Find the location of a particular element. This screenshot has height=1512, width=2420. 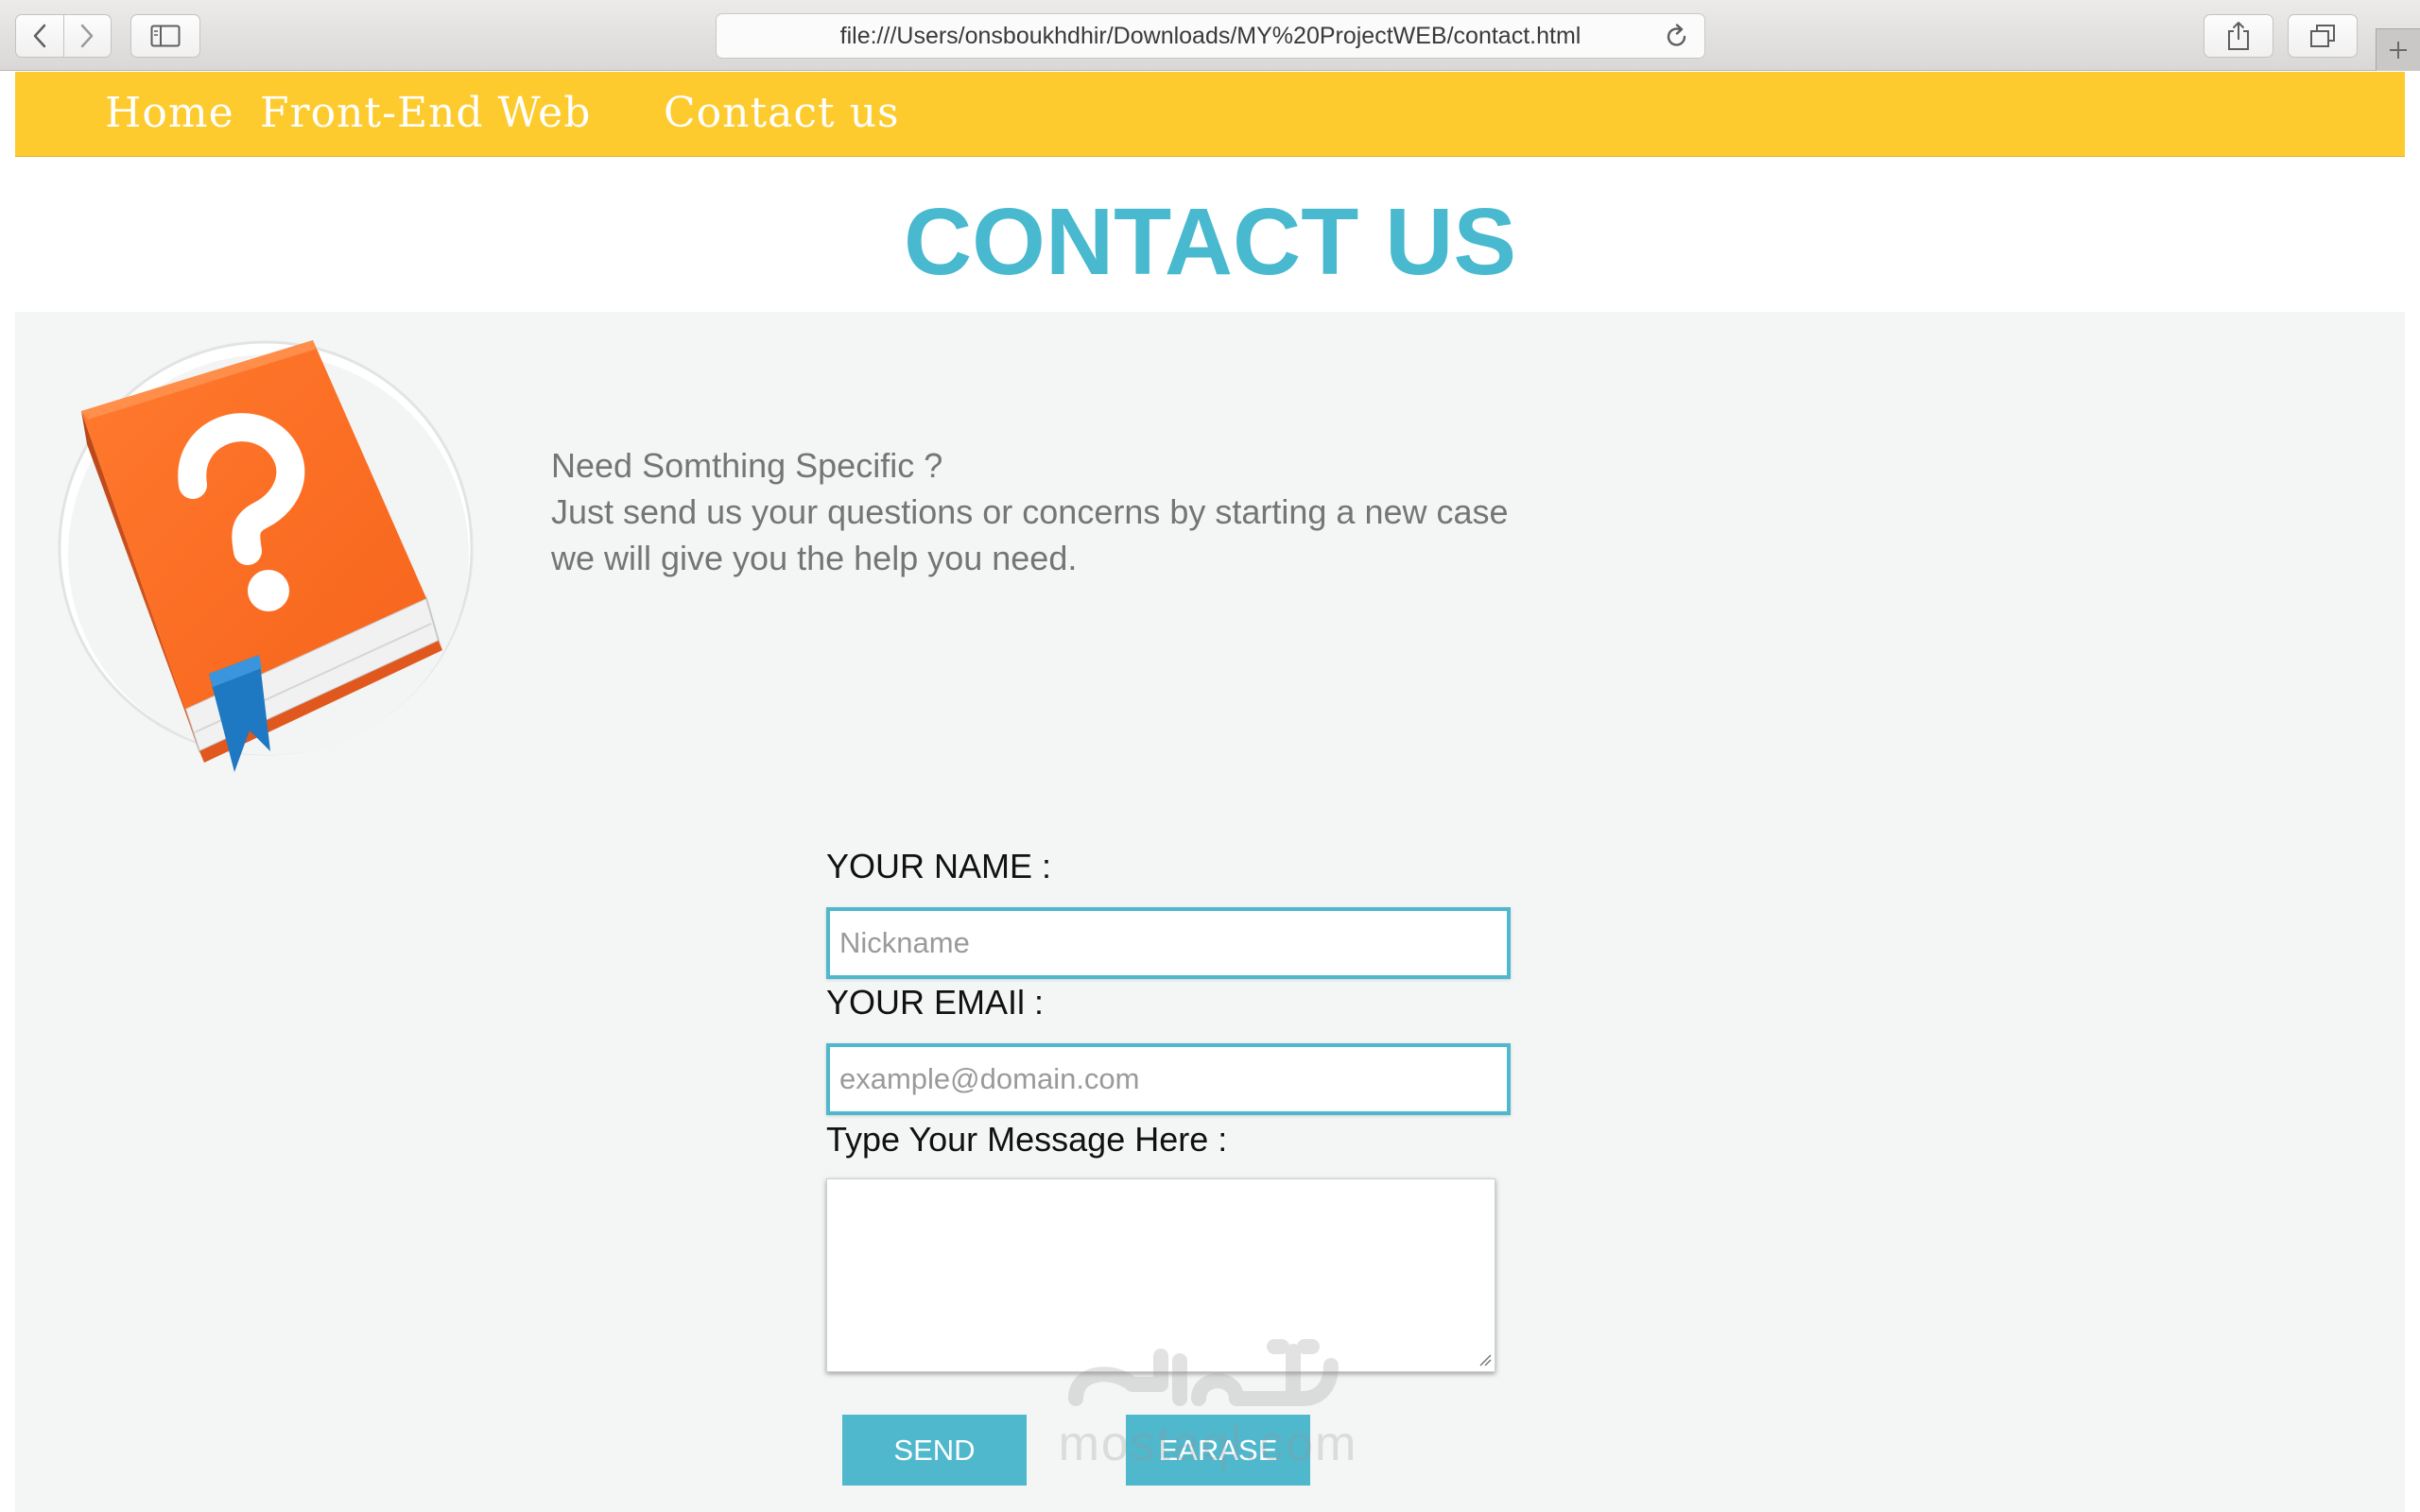

site-navbar: Home Front-End Web Contact us is located at coordinates (1210, 114).